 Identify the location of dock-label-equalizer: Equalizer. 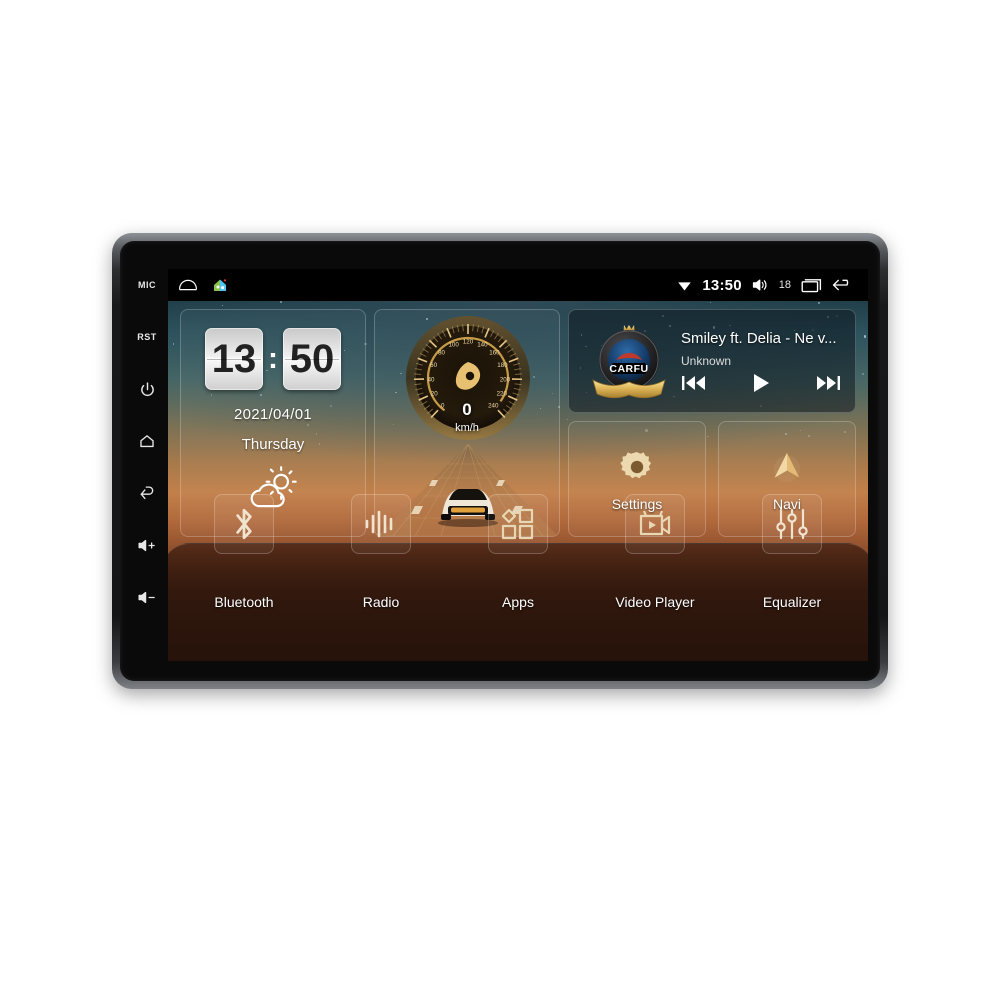
(792, 602).